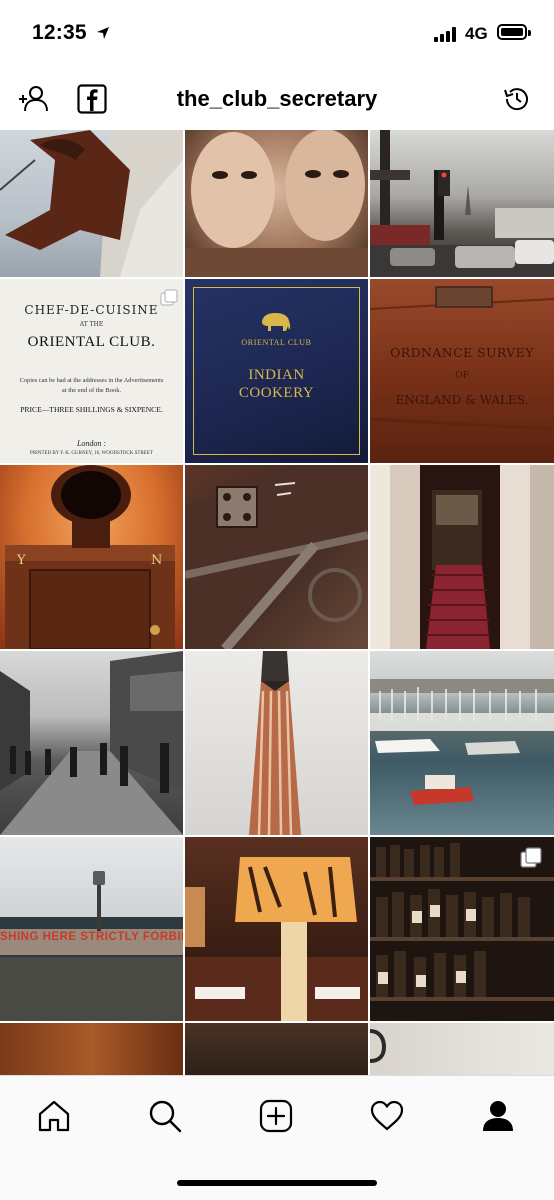  I want to click on post-text-1: CHEF-DE-CUISINE, so click(91, 310).